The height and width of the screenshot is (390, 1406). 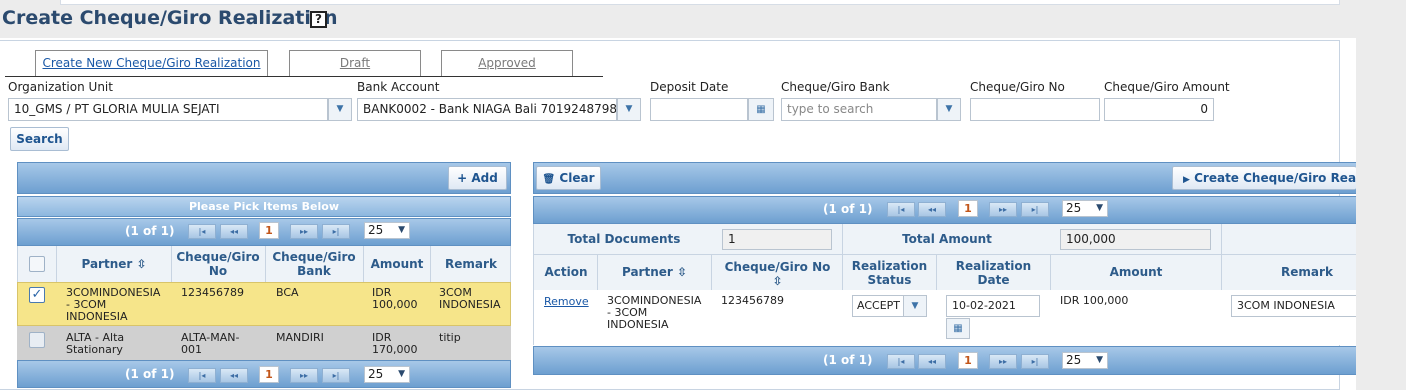 What do you see at coordinates (659, 313) in the screenshot?
I see `row-partner: 3COMINDONESIA - 3COM INDONESIA` at bounding box center [659, 313].